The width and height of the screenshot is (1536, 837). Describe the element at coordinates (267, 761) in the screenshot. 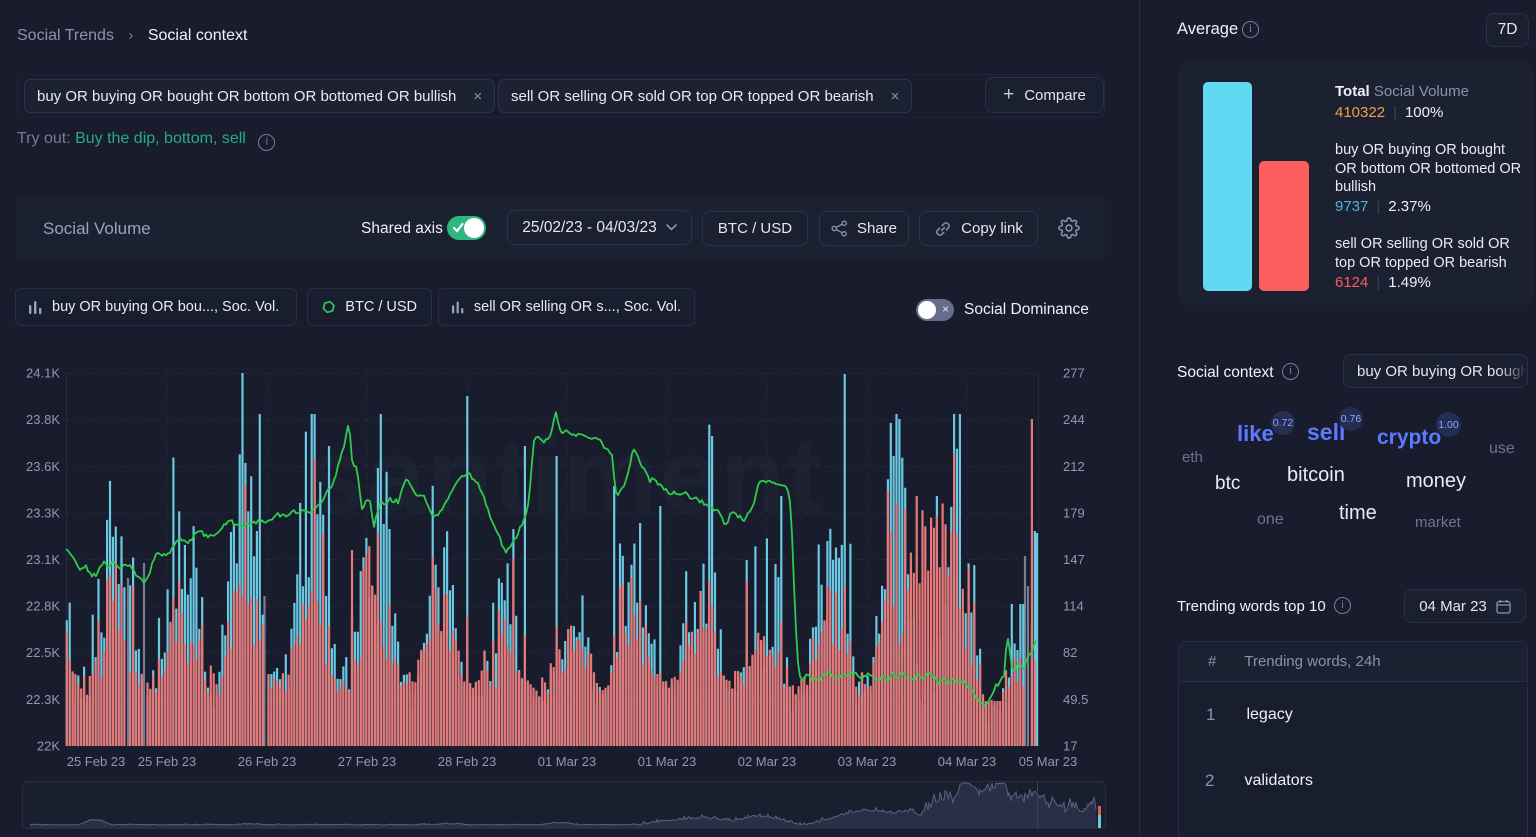

I see `svg-text: 26 Feb 23` at that location.